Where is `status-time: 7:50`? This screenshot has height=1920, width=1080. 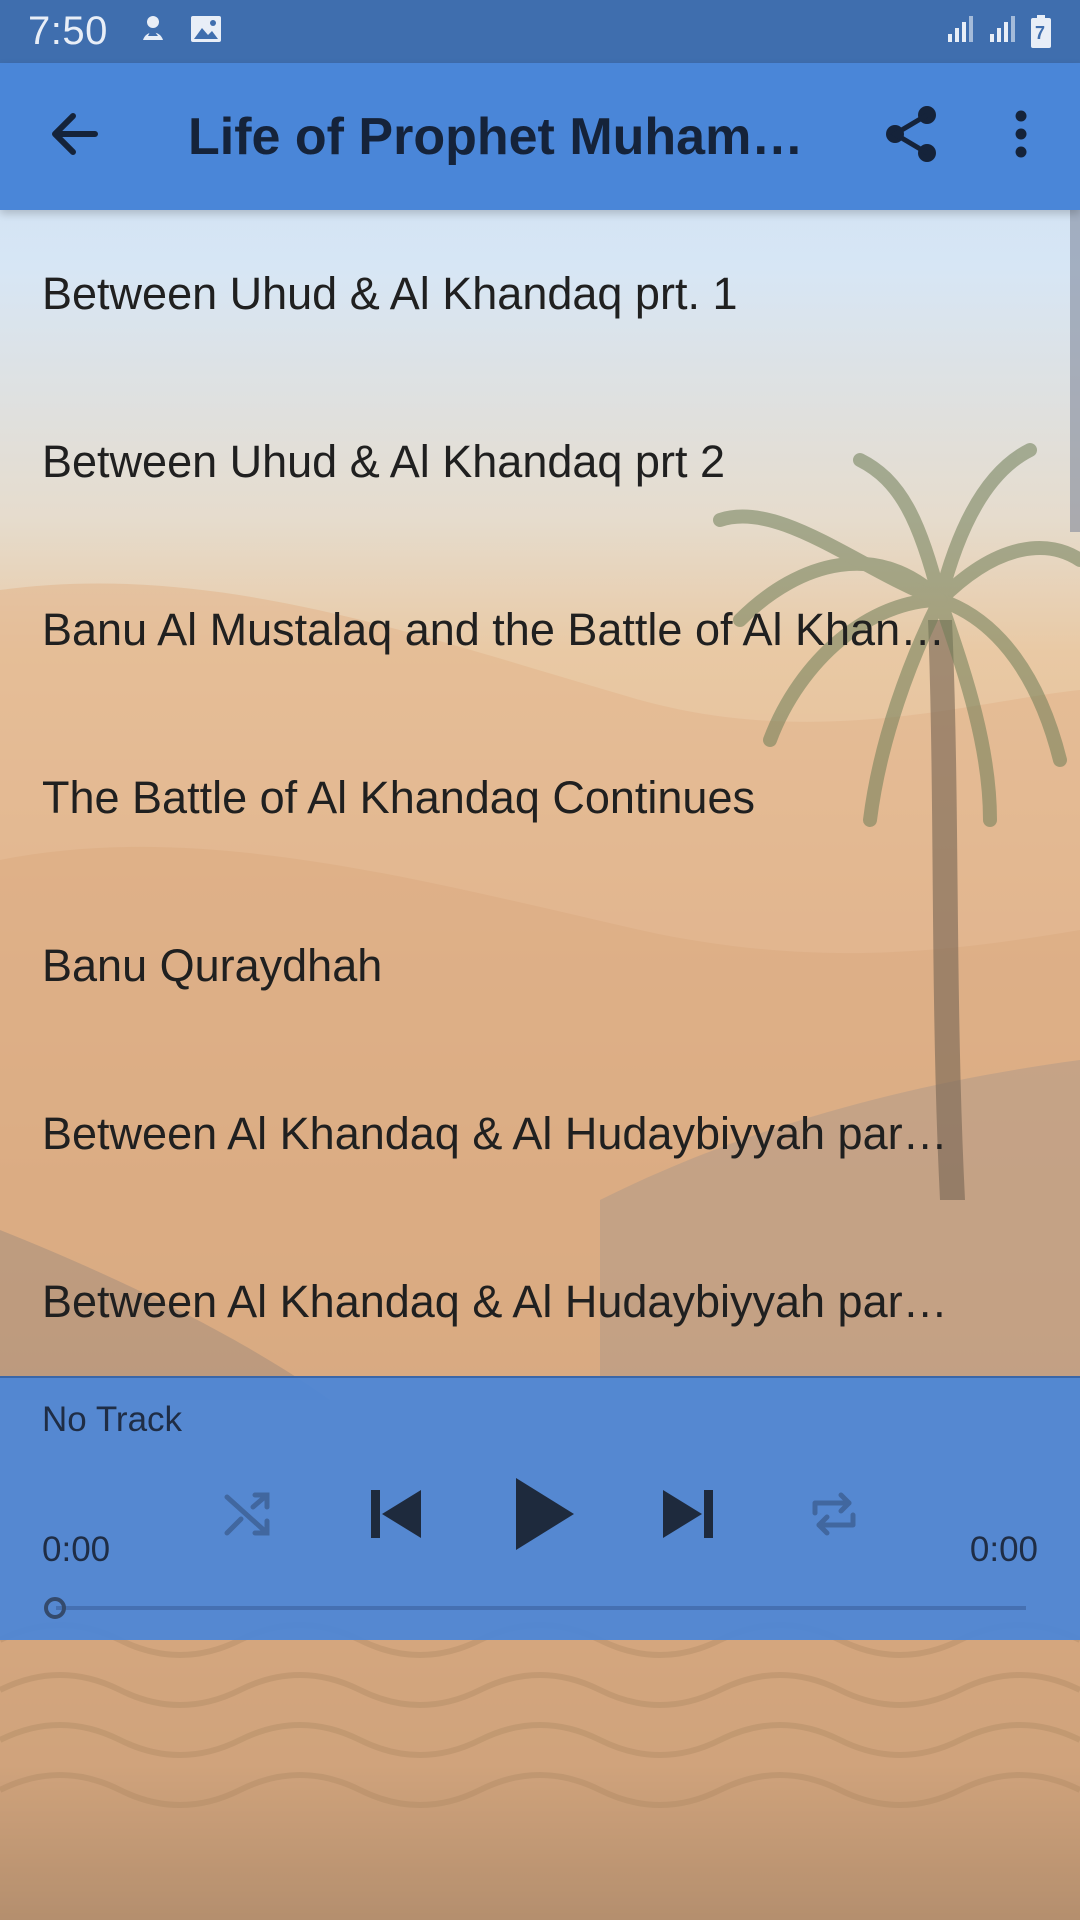
status-time: 7:50 is located at coordinates (68, 31).